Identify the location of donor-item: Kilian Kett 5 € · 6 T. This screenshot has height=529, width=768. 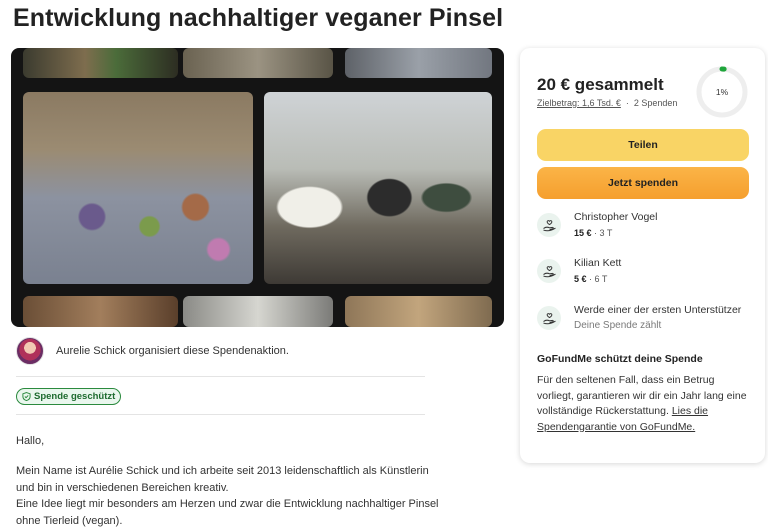
(579, 271).